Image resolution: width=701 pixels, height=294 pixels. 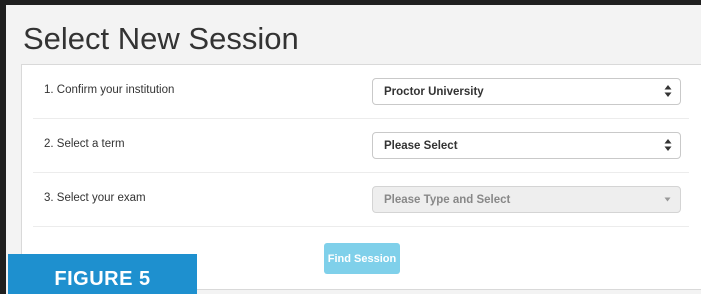 I want to click on page-title: Select New Session, so click(x=161, y=38).